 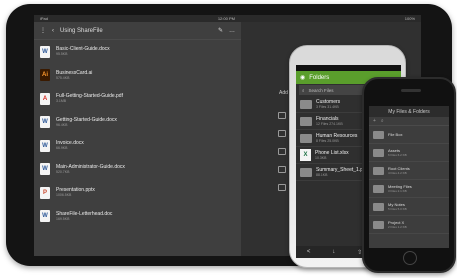 I want to click on file-row: A Full-Getting-Started-Guide.pdf 3.1MB, so click(x=137, y=99).